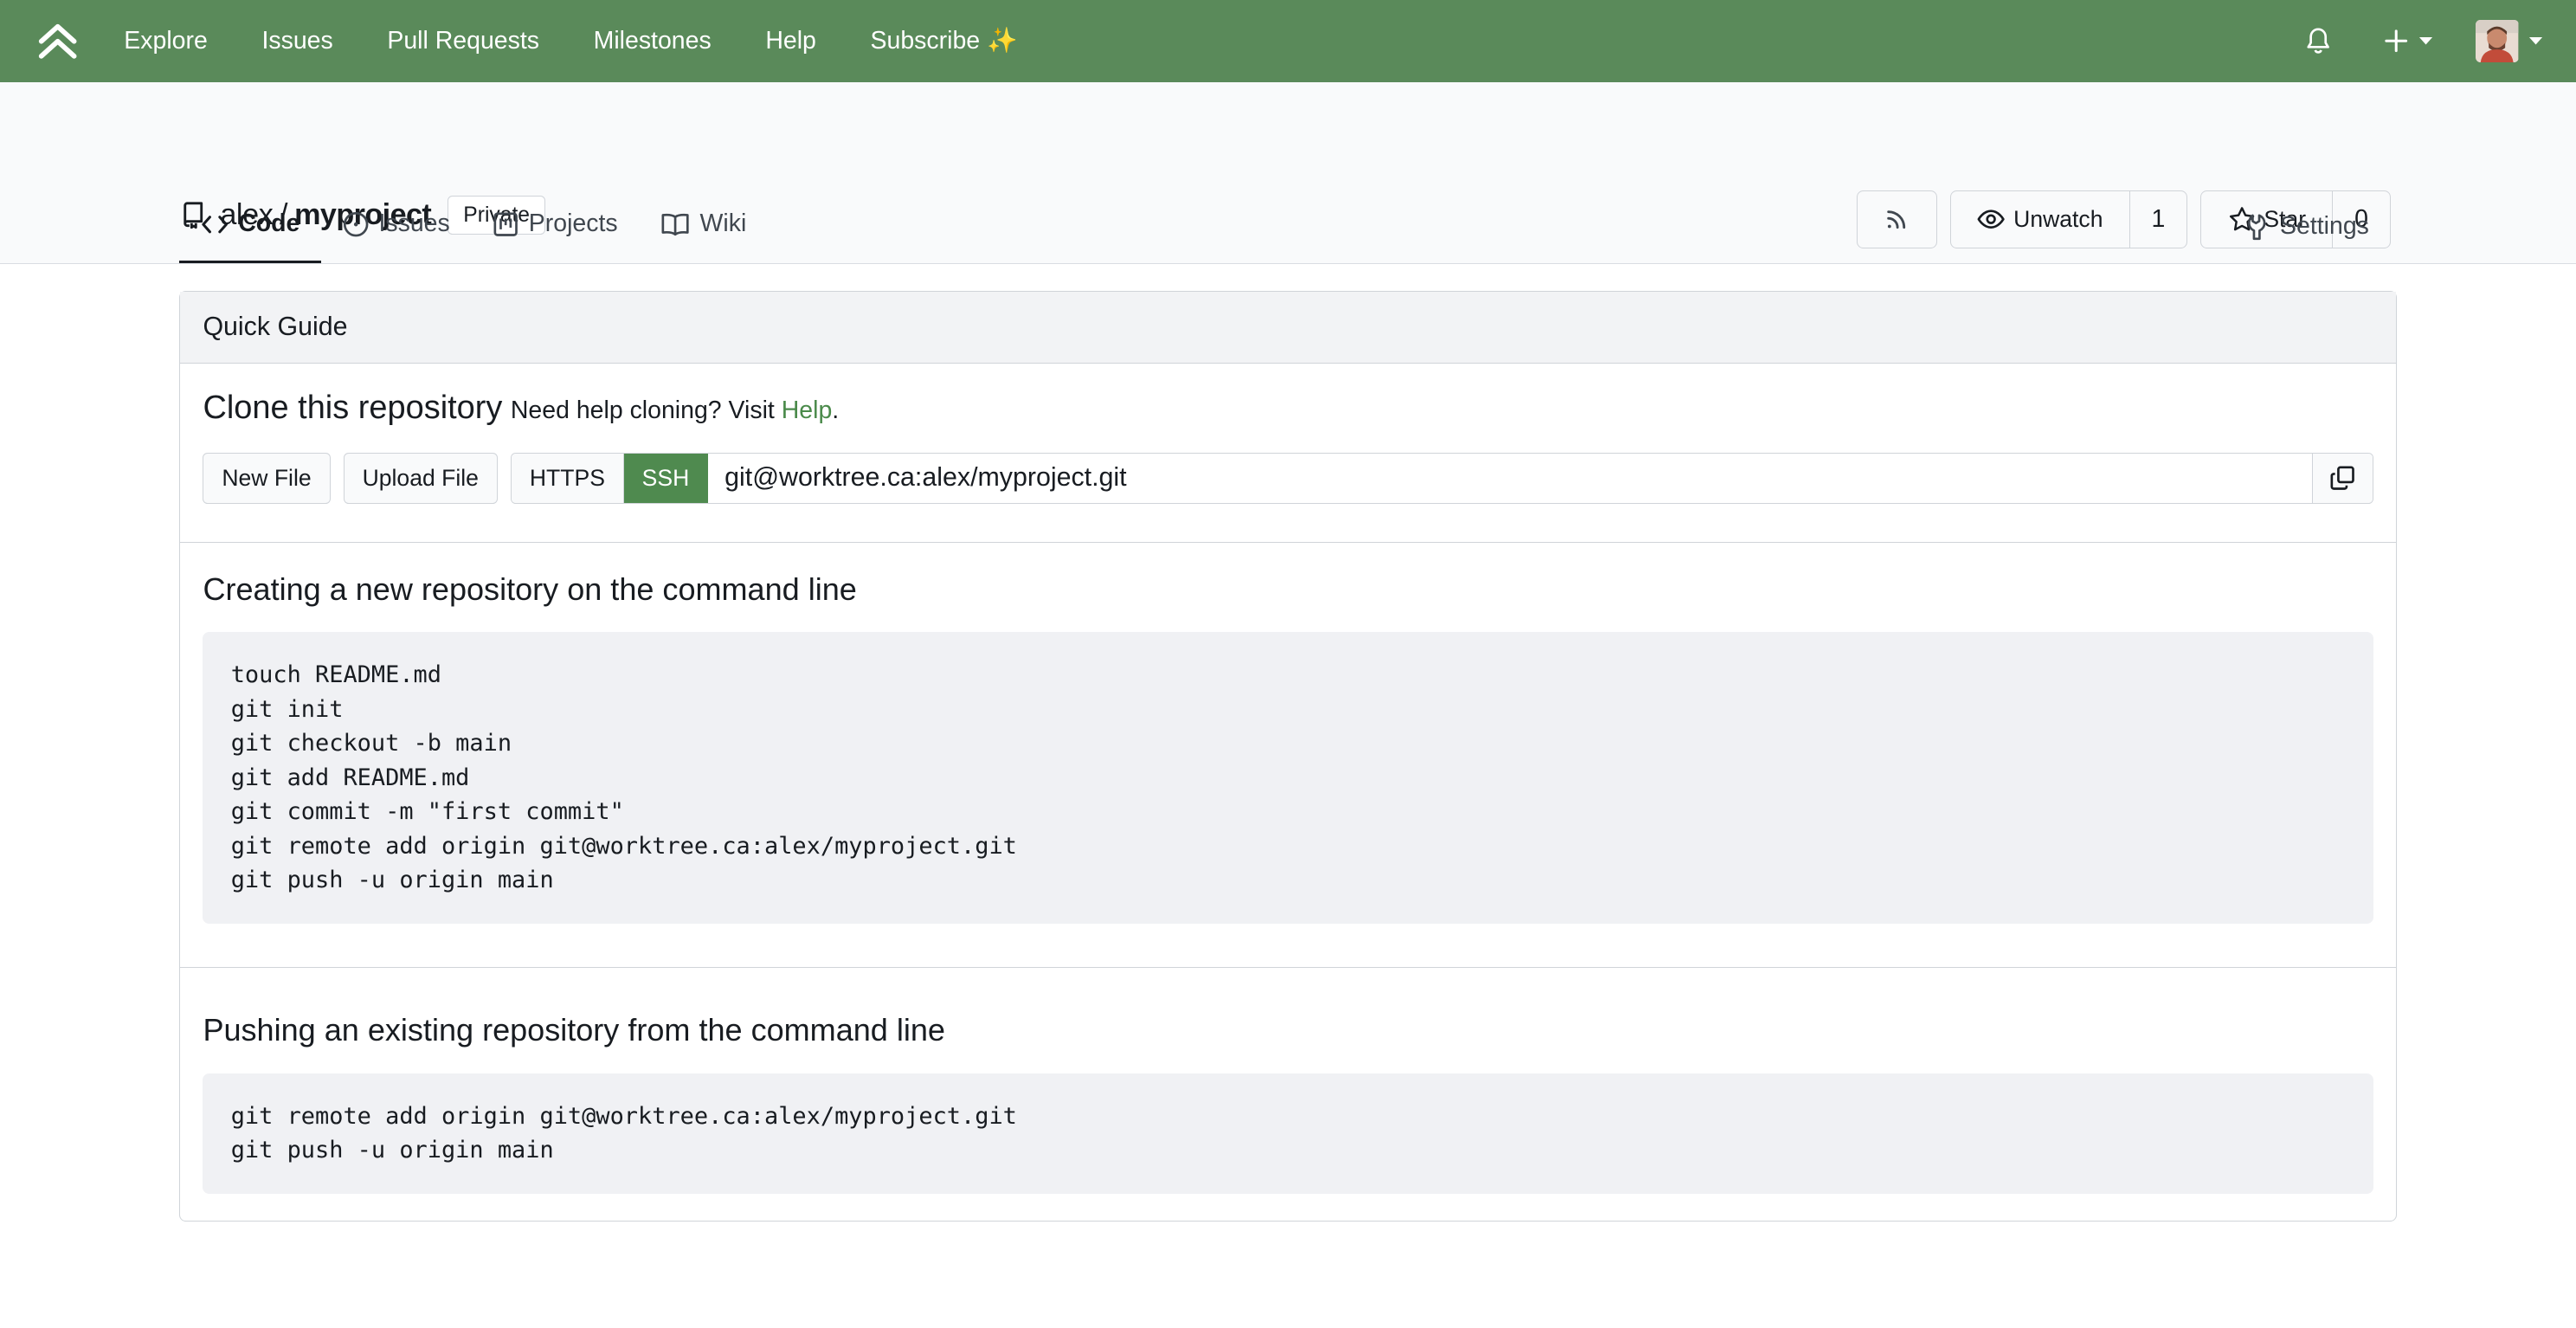 The image size is (2576, 1328). I want to click on ssh-toggle: SSH, so click(666, 478).